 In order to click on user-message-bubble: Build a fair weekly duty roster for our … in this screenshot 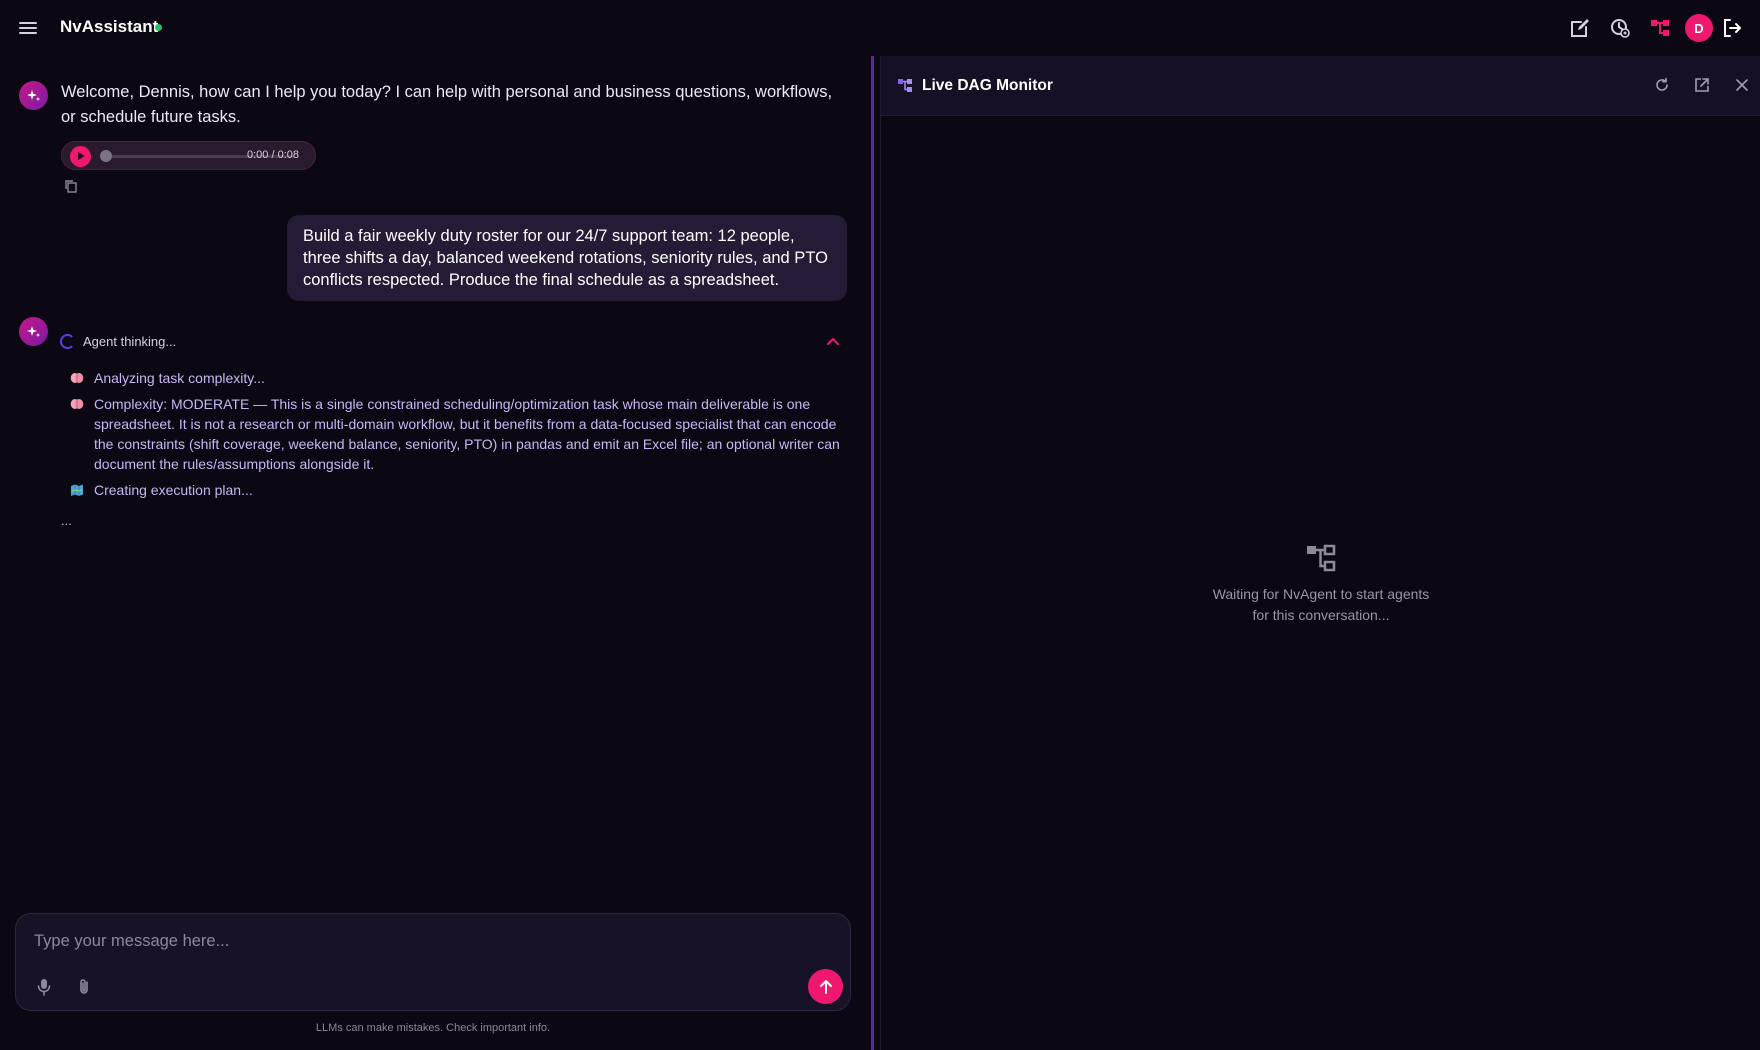, I will do `click(567, 258)`.